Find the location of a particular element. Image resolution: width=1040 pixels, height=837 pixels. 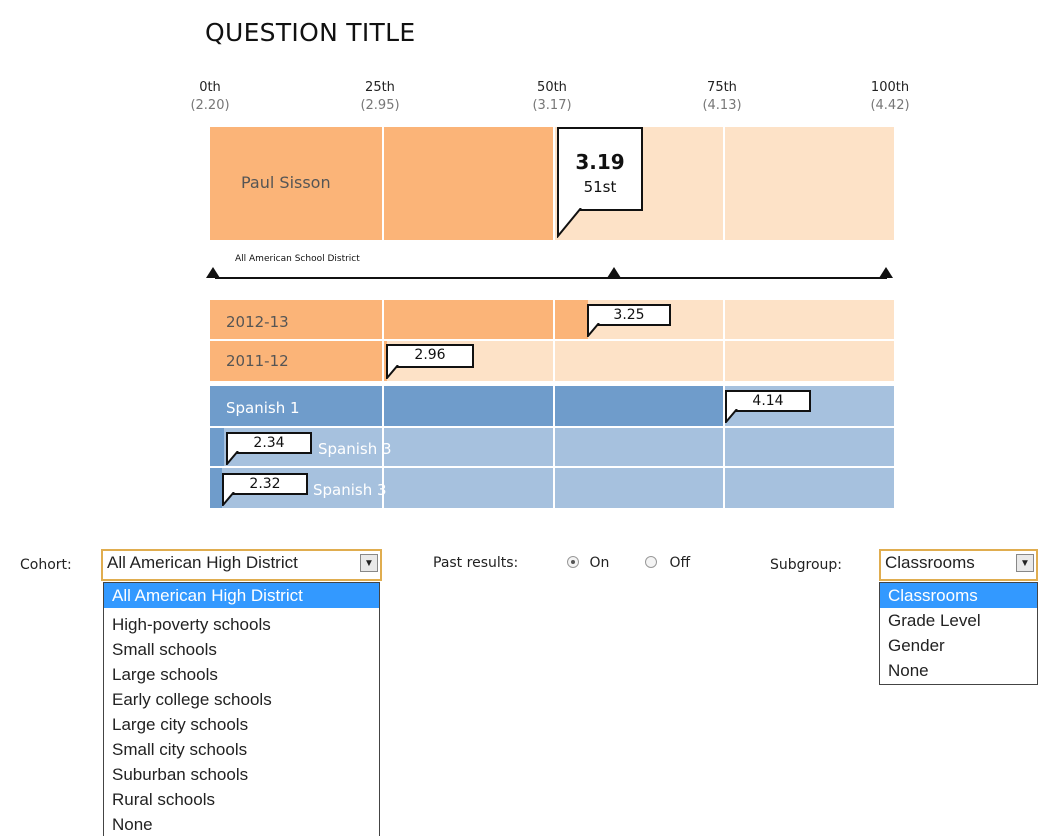

cohort-option: High-poverty schools is located at coordinates (241, 624).